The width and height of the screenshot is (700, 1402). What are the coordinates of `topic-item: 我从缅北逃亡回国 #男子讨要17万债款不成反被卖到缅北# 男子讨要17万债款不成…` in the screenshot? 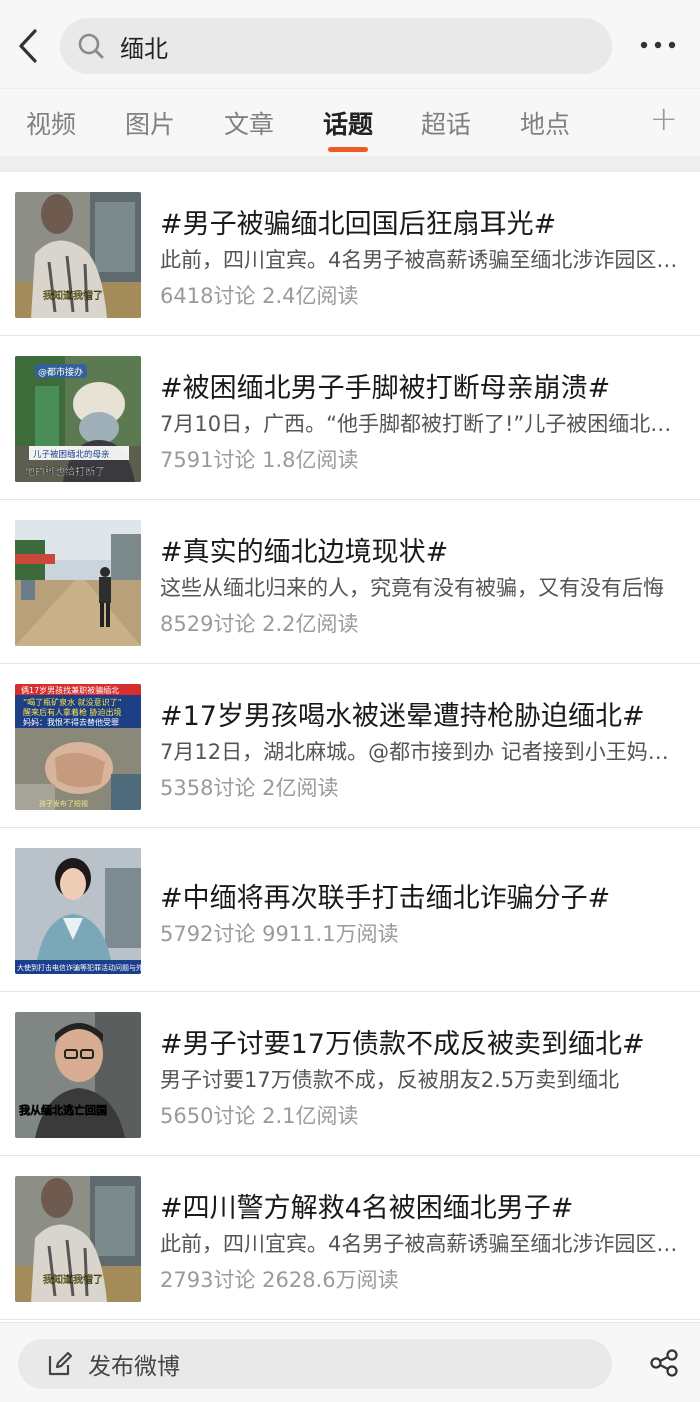 It's located at (350, 1074).